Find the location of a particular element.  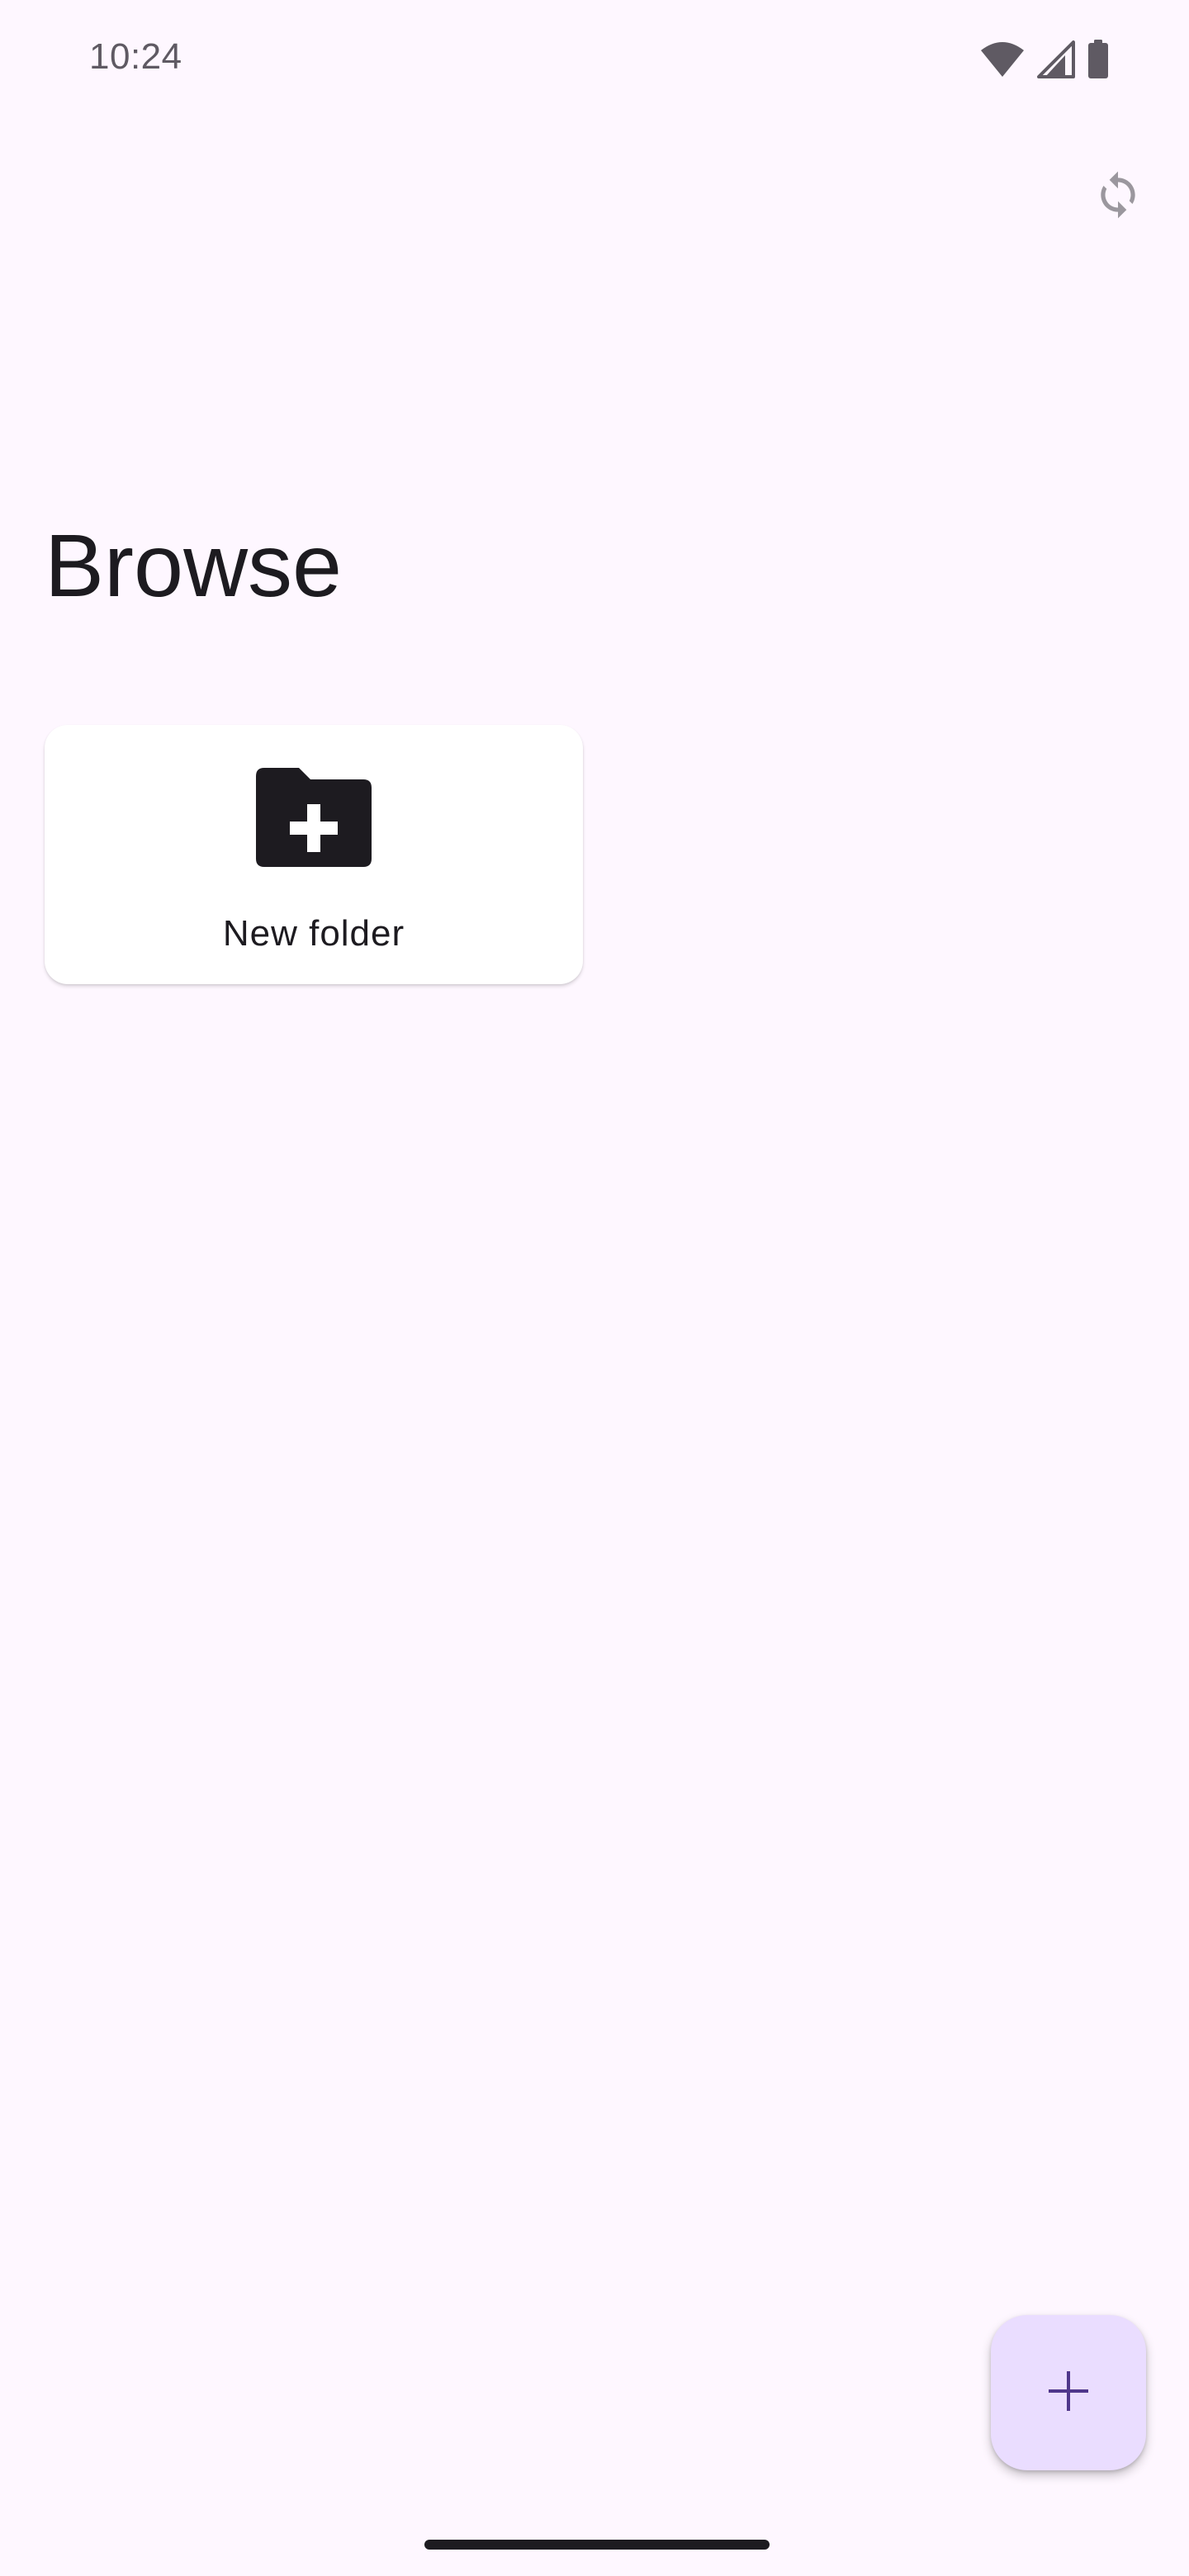

status-time: 10:24 is located at coordinates (135, 56).